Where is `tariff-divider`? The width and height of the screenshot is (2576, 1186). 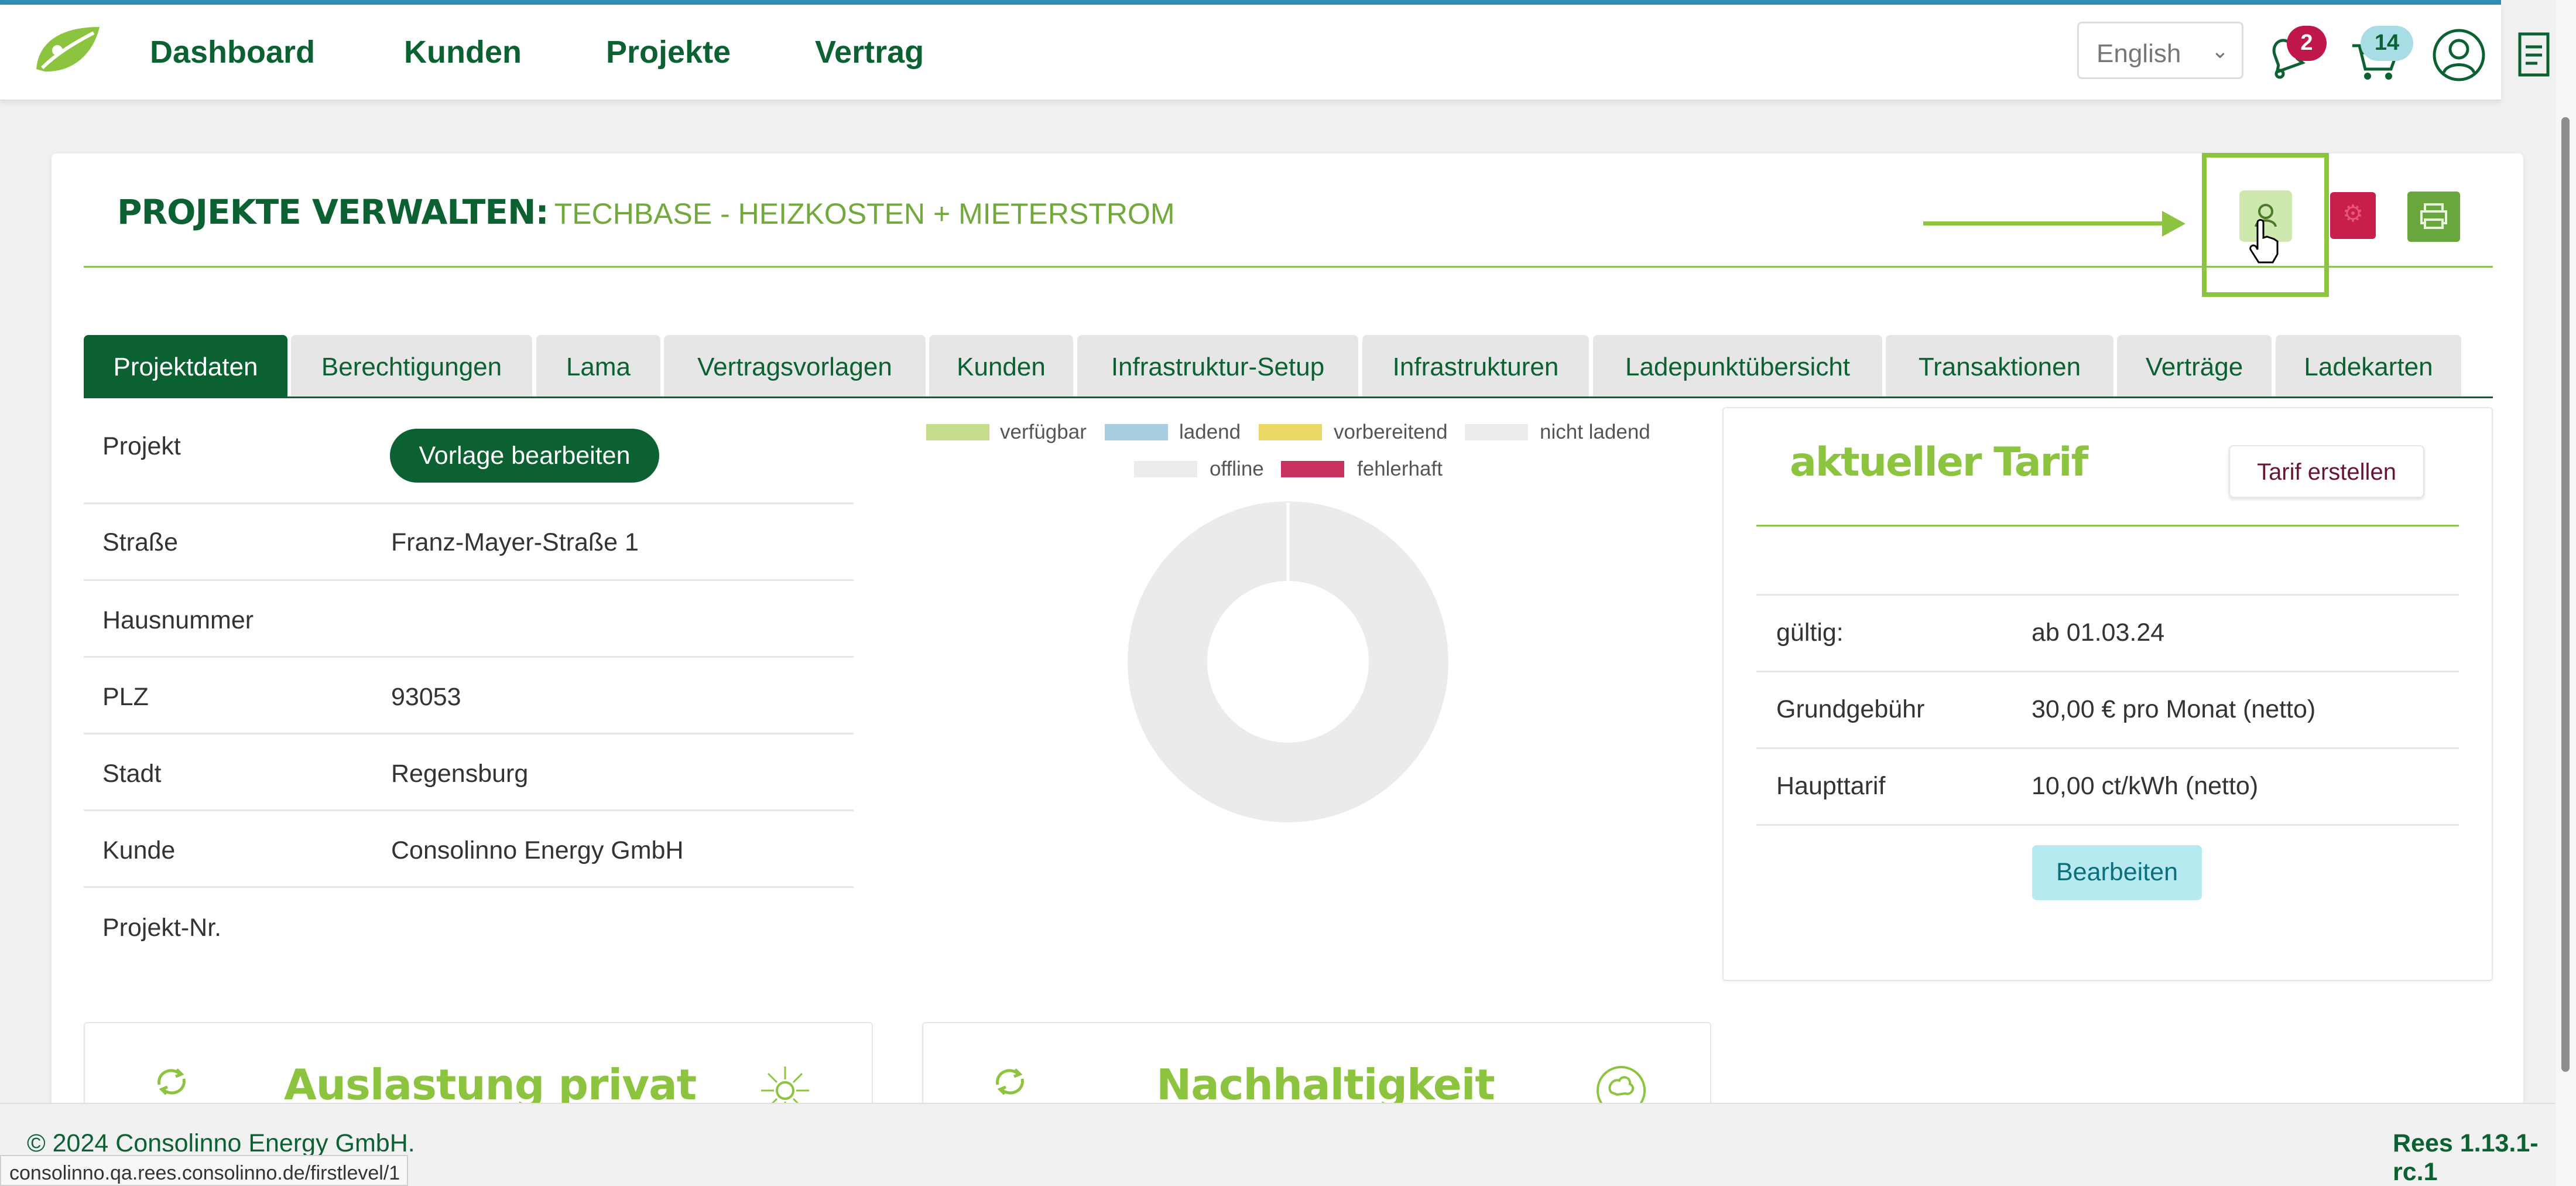 tariff-divider is located at coordinates (2107, 526).